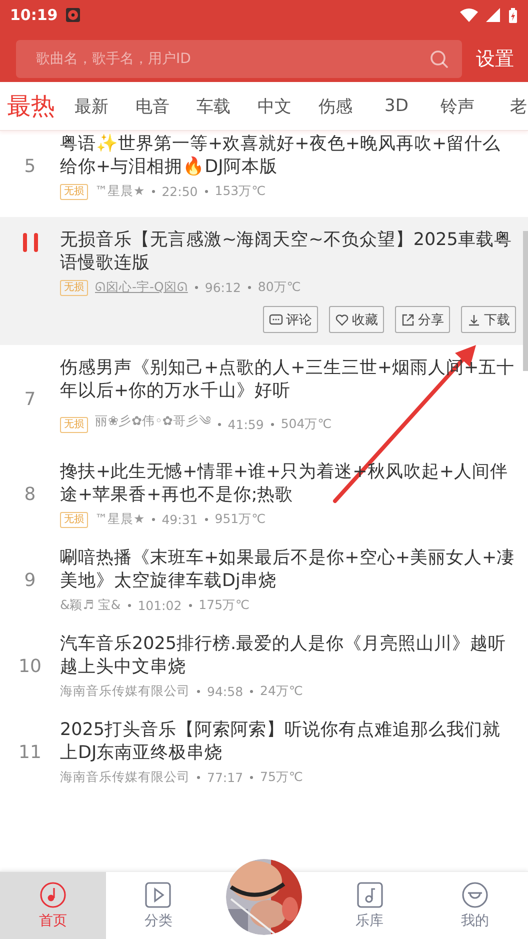 This screenshot has height=939, width=528. What do you see at coordinates (213, 106) in the screenshot?
I see `category-tab: 车载` at bounding box center [213, 106].